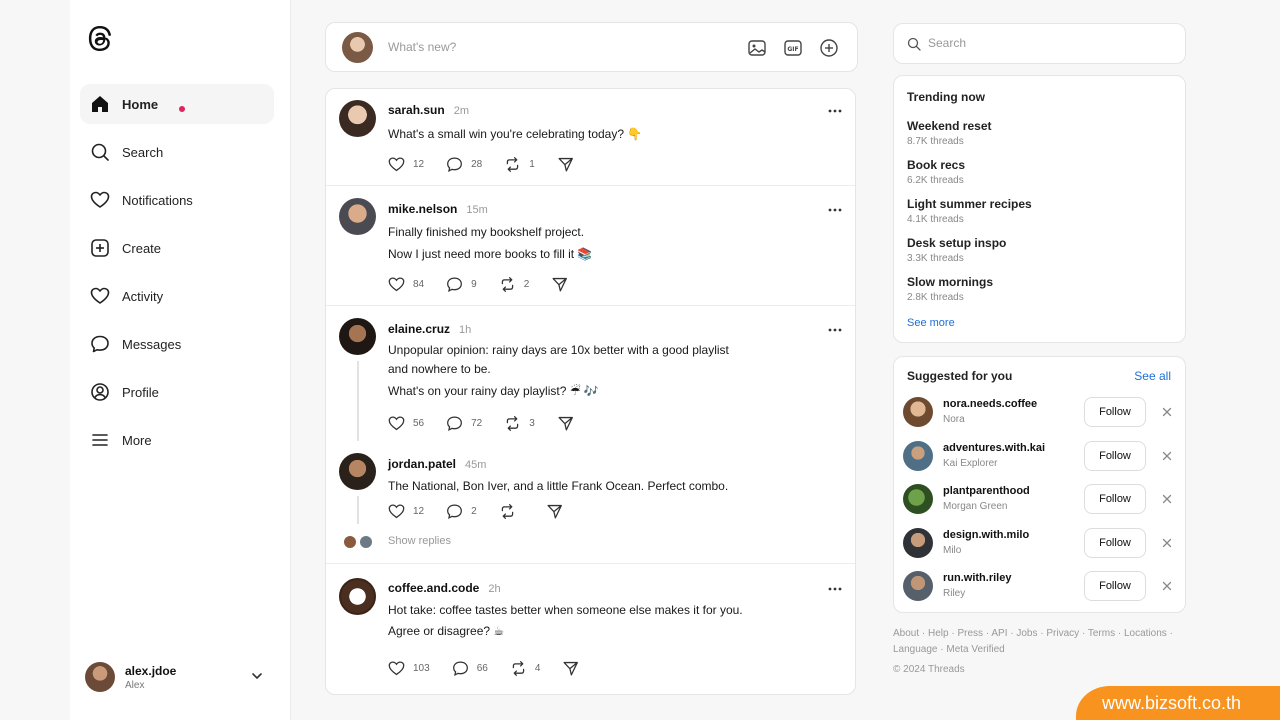 This screenshot has height=720, width=1280. I want to click on see-more-link: See more, so click(931, 323).